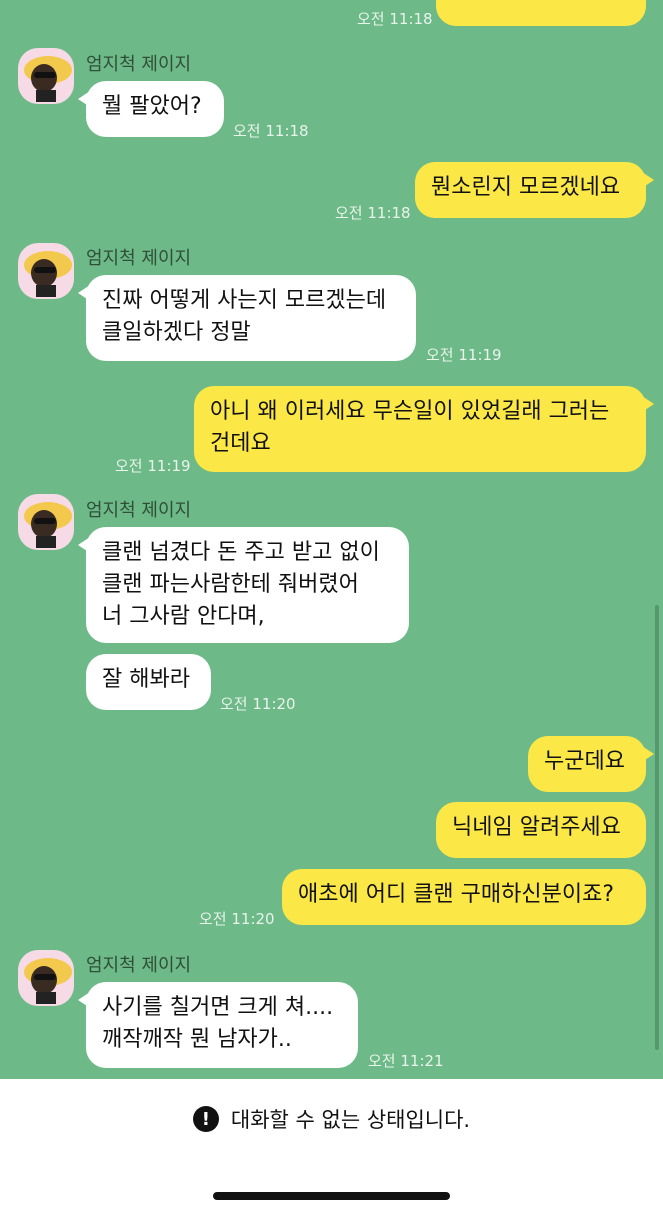 The image size is (663, 1213). What do you see at coordinates (230, 584) in the screenshot?
I see `message-text-line: 클랜 파는사람한테 줘버렸어` at bounding box center [230, 584].